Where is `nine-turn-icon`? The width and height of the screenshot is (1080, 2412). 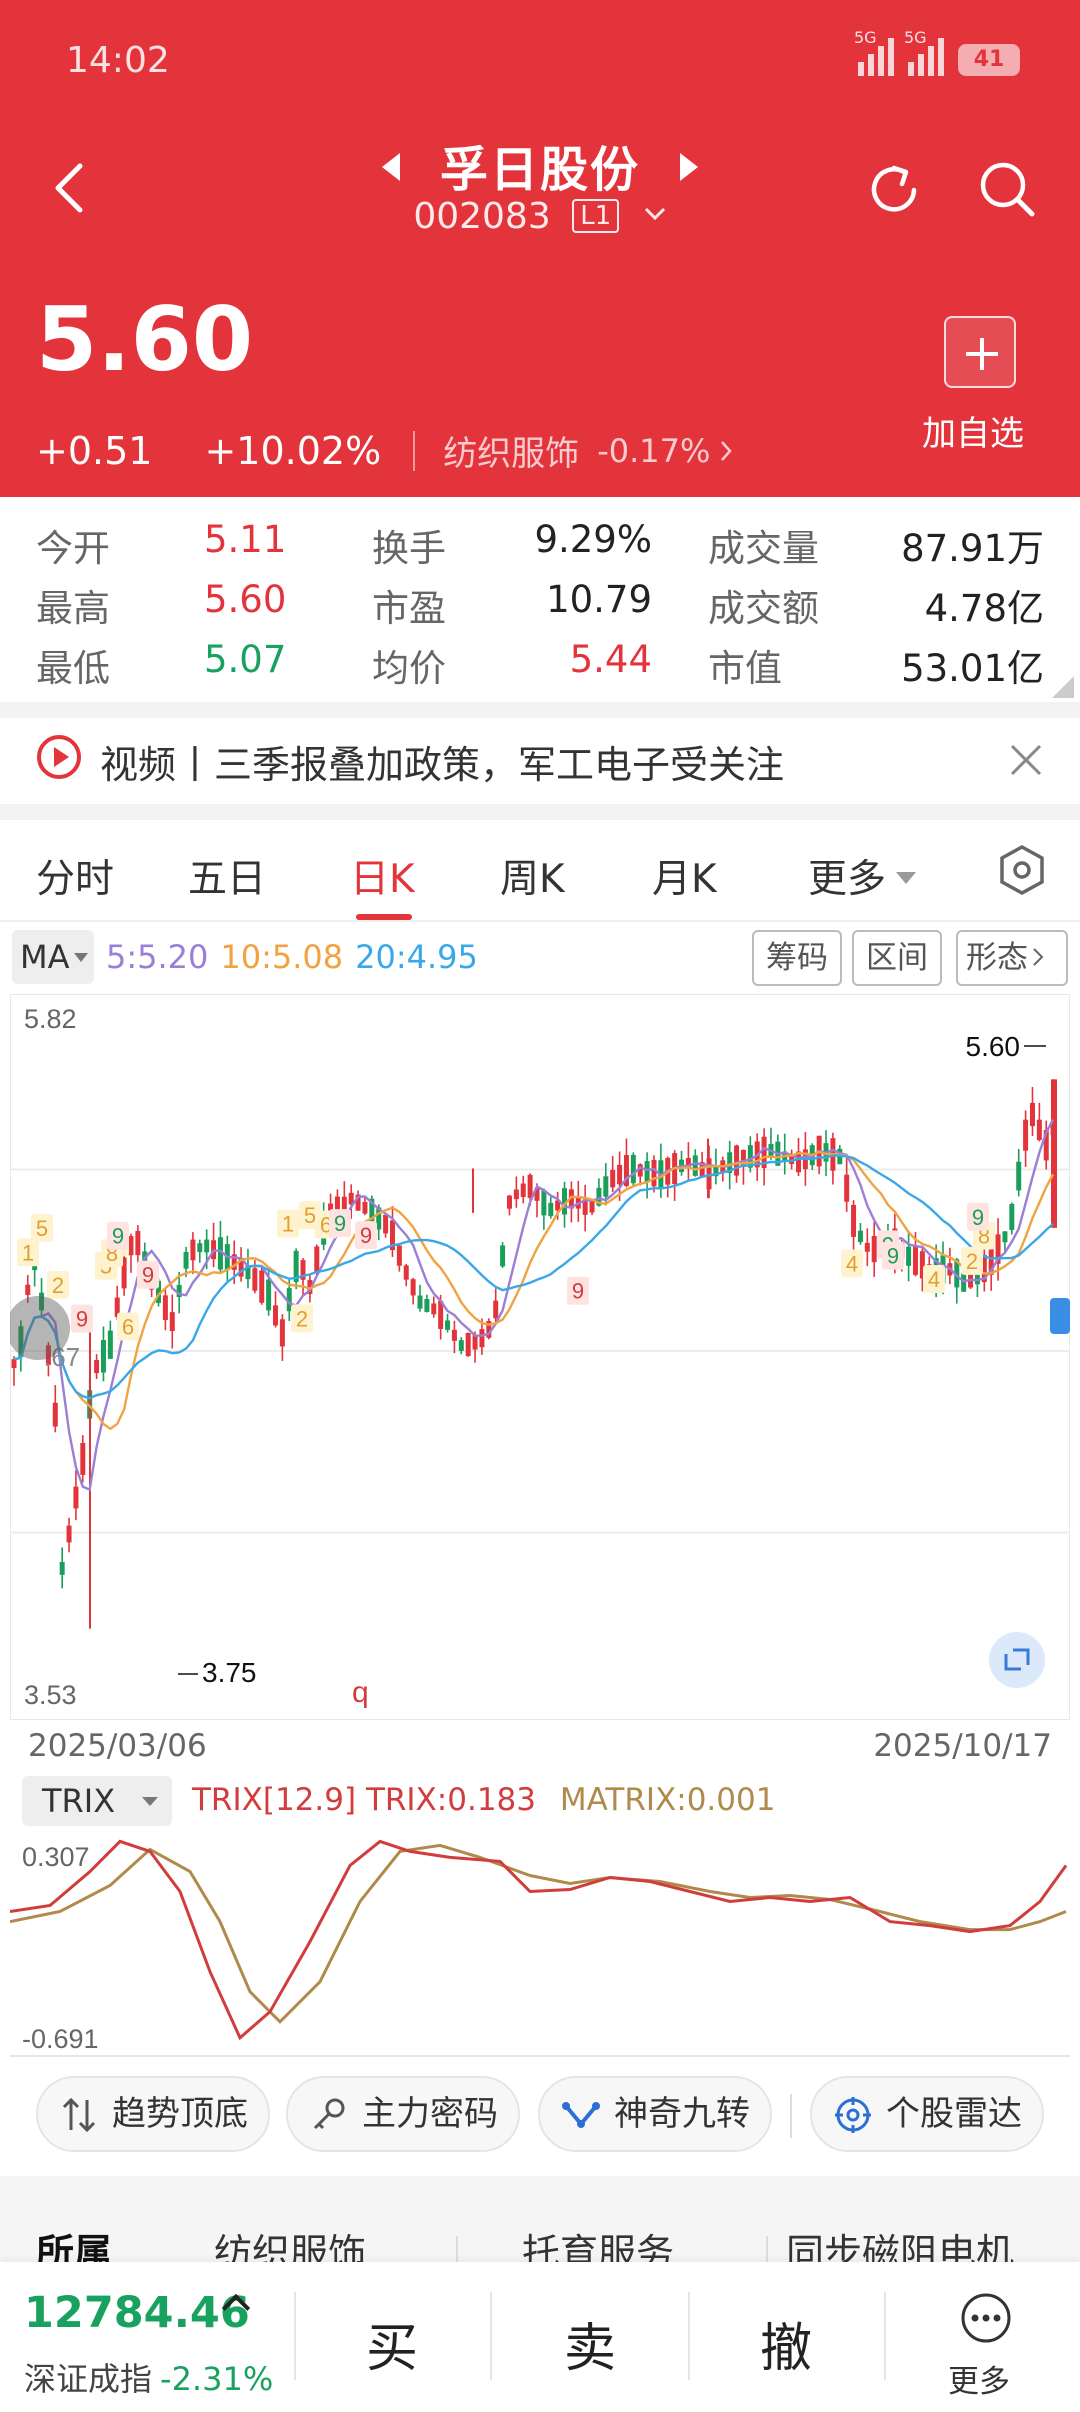
nine-turn-icon is located at coordinates (581, 2115).